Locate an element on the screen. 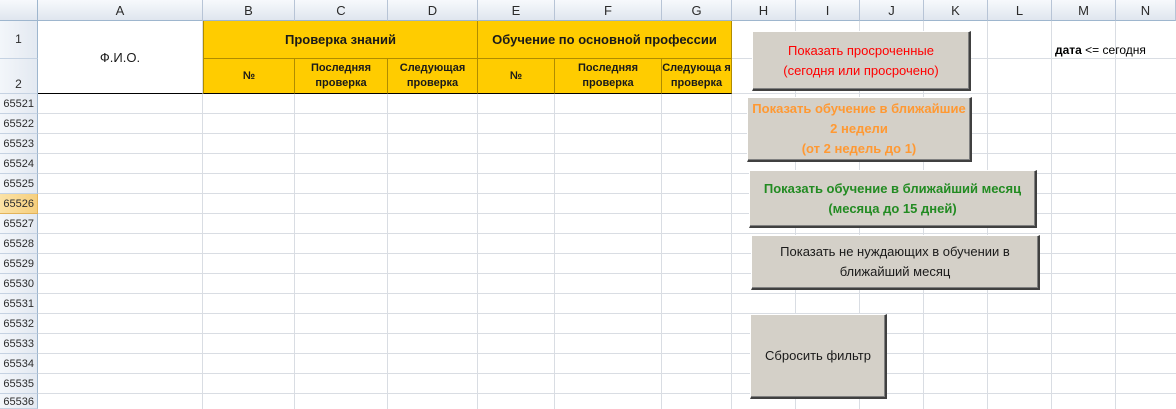 The width and height of the screenshot is (1176, 409). header-last-check-2: Последняя проверка is located at coordinates (608, 76).